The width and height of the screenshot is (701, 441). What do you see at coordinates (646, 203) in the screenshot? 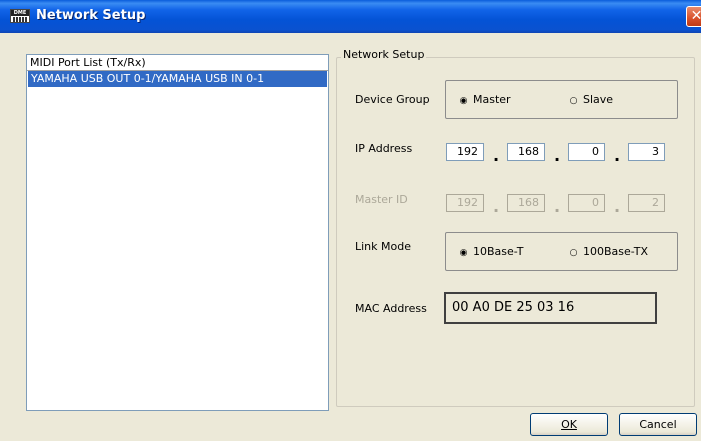
I see `master-id-octet-4: 2` at bounding box center [646, 203].